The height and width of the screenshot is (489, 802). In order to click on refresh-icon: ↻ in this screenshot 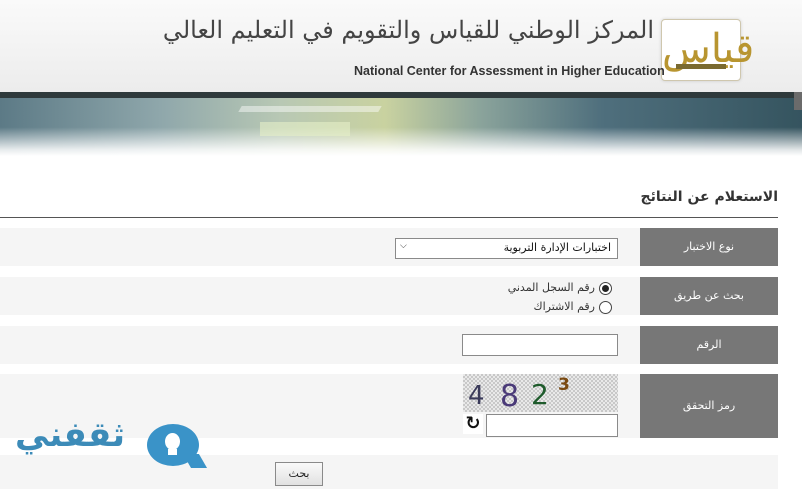, I will do `click(473, 424)`.